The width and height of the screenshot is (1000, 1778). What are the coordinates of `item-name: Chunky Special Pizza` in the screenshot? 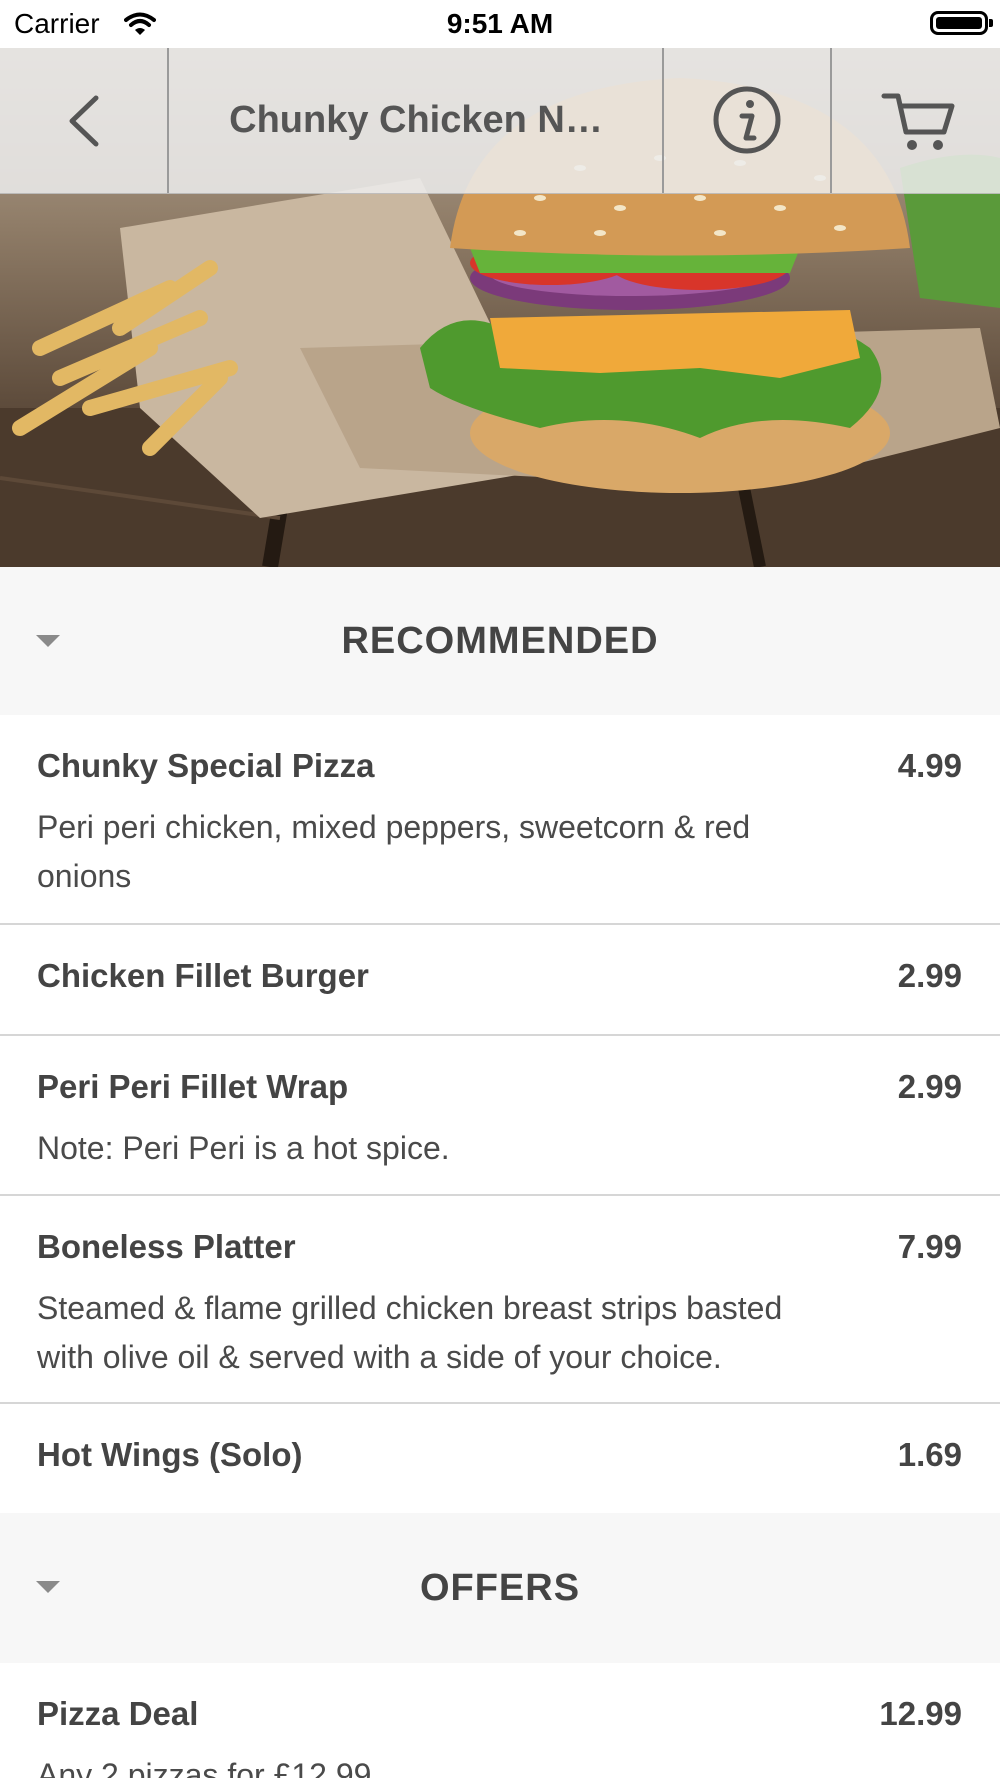 It's located at (206, 765).